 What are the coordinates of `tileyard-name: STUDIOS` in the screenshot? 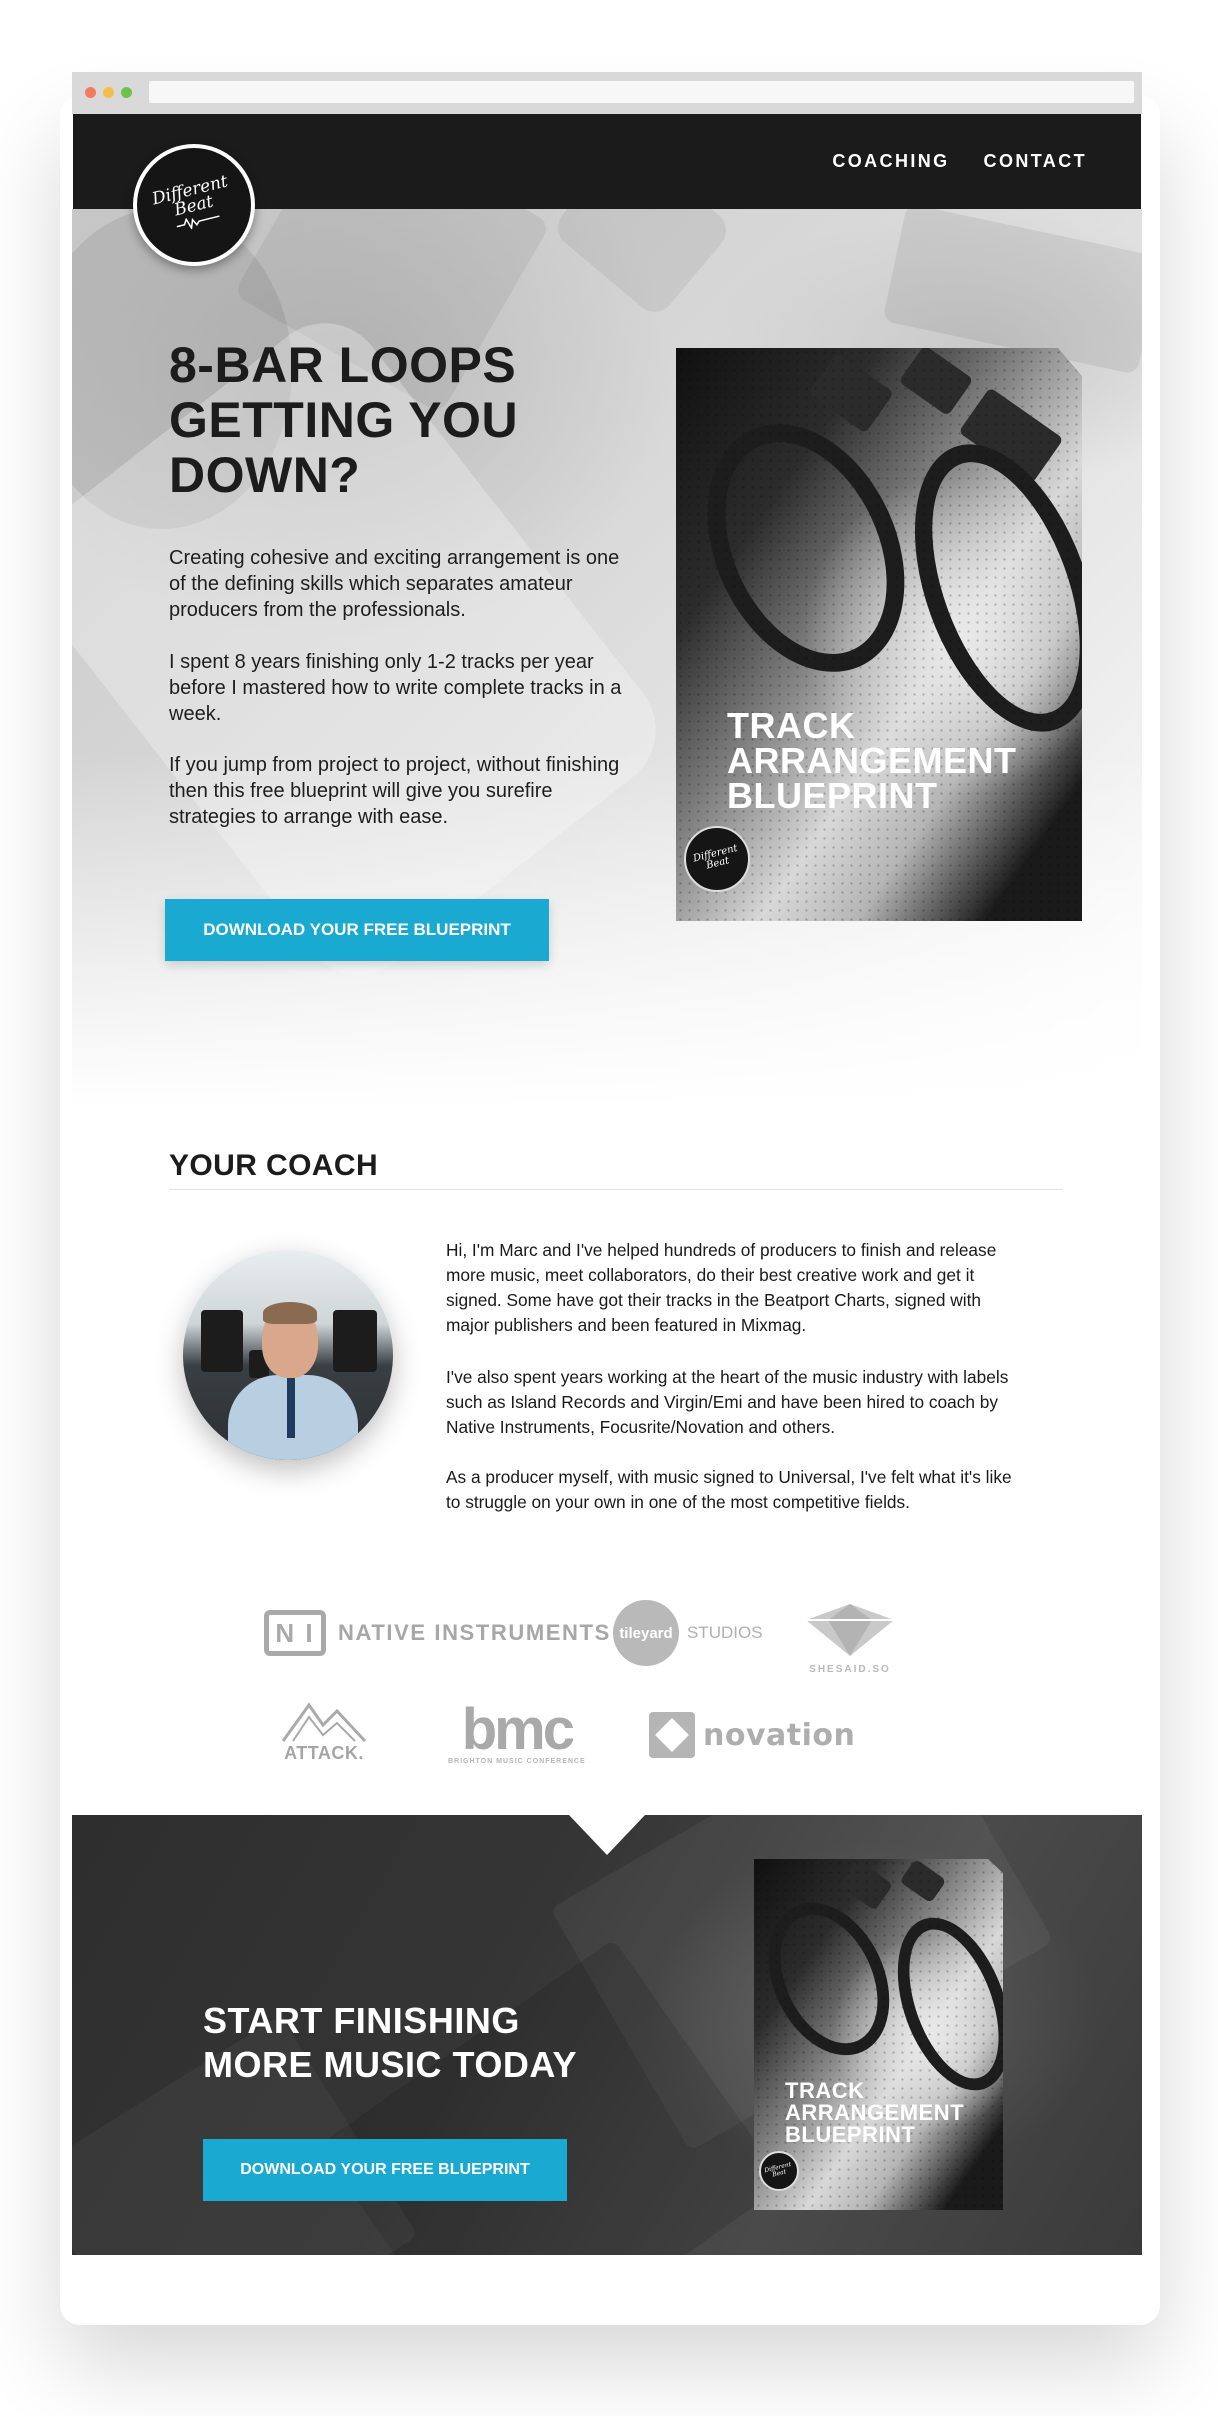 It's located at (725, 1632).